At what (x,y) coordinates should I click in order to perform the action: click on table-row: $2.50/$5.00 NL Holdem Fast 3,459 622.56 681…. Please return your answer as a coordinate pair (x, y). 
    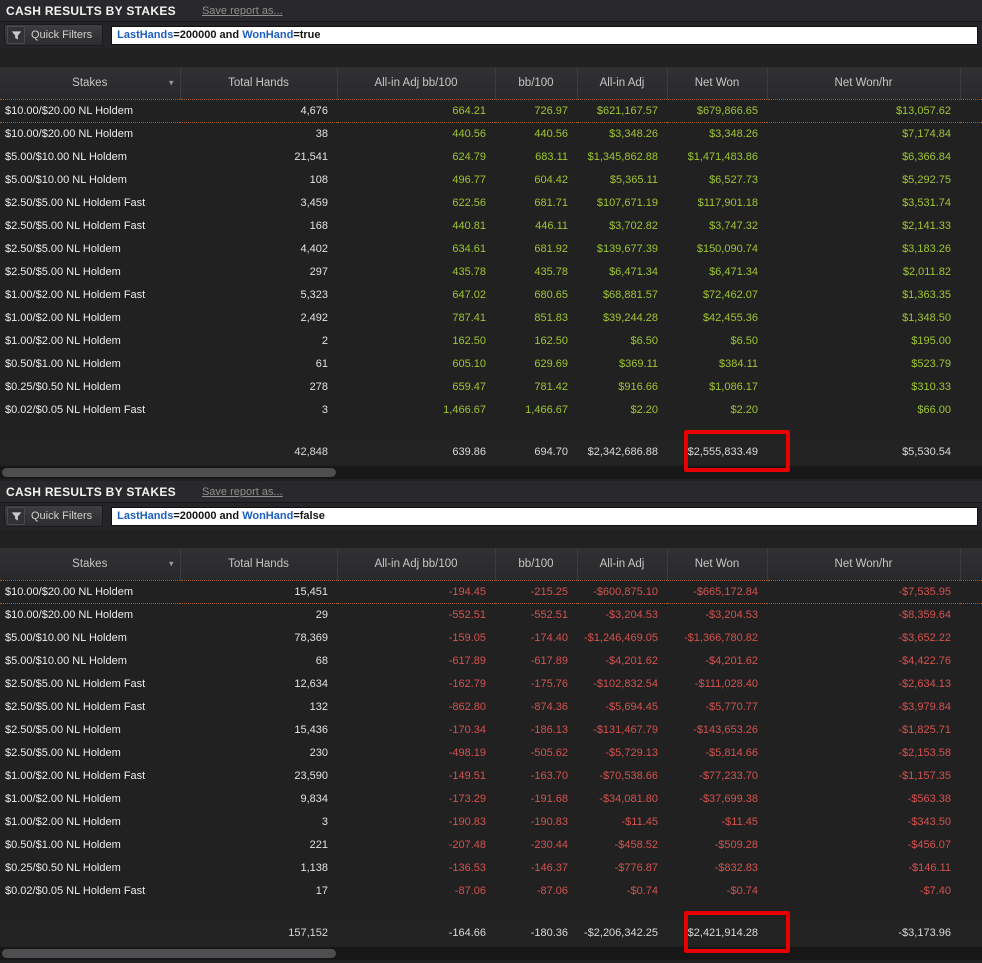
    Looking at the image, I should click on (491, 202).